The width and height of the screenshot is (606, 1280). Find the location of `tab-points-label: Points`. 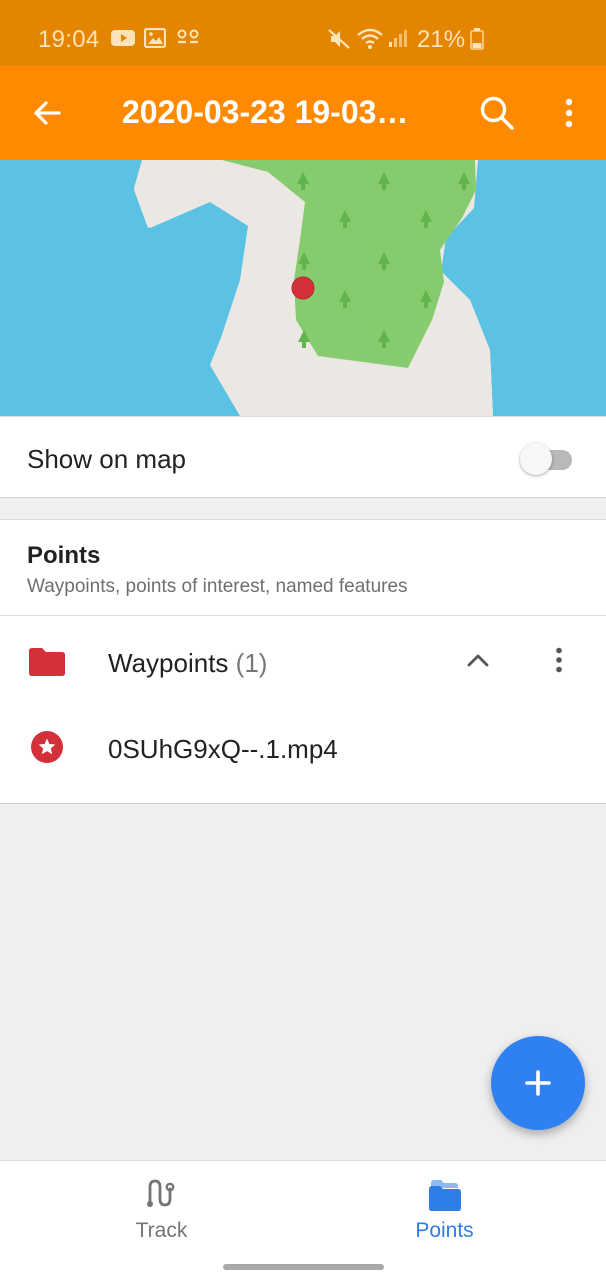

tab-points-label: Points is located at coordinates (444, 1230).